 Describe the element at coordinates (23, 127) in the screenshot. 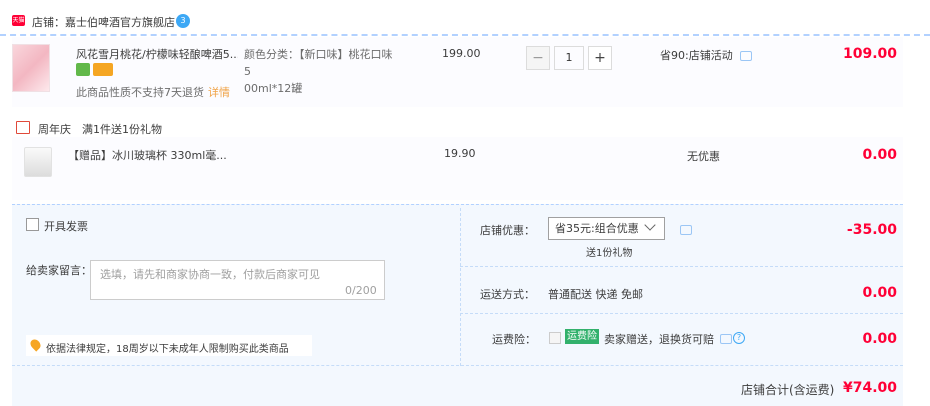

I see `gift-icon` at that location.